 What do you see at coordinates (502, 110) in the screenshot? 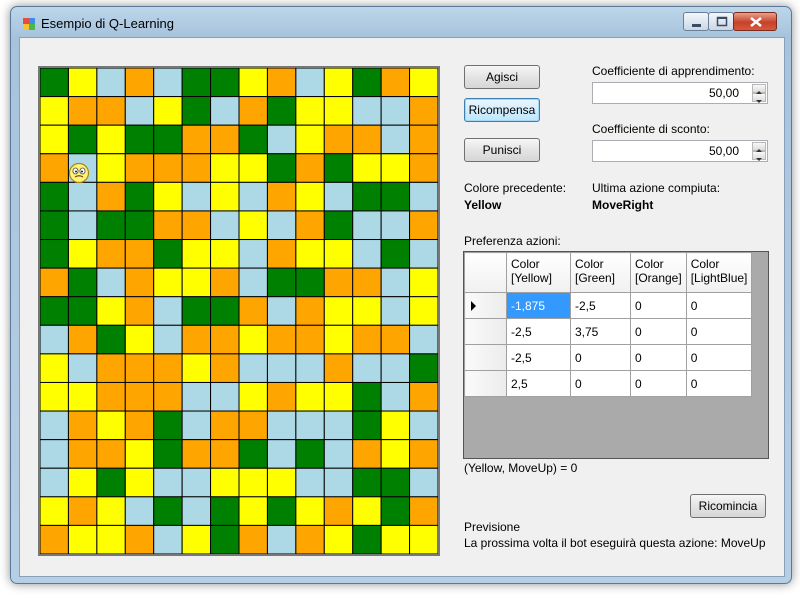
I see `reward-button: Ricompensa` at bounding box center [502, 110].